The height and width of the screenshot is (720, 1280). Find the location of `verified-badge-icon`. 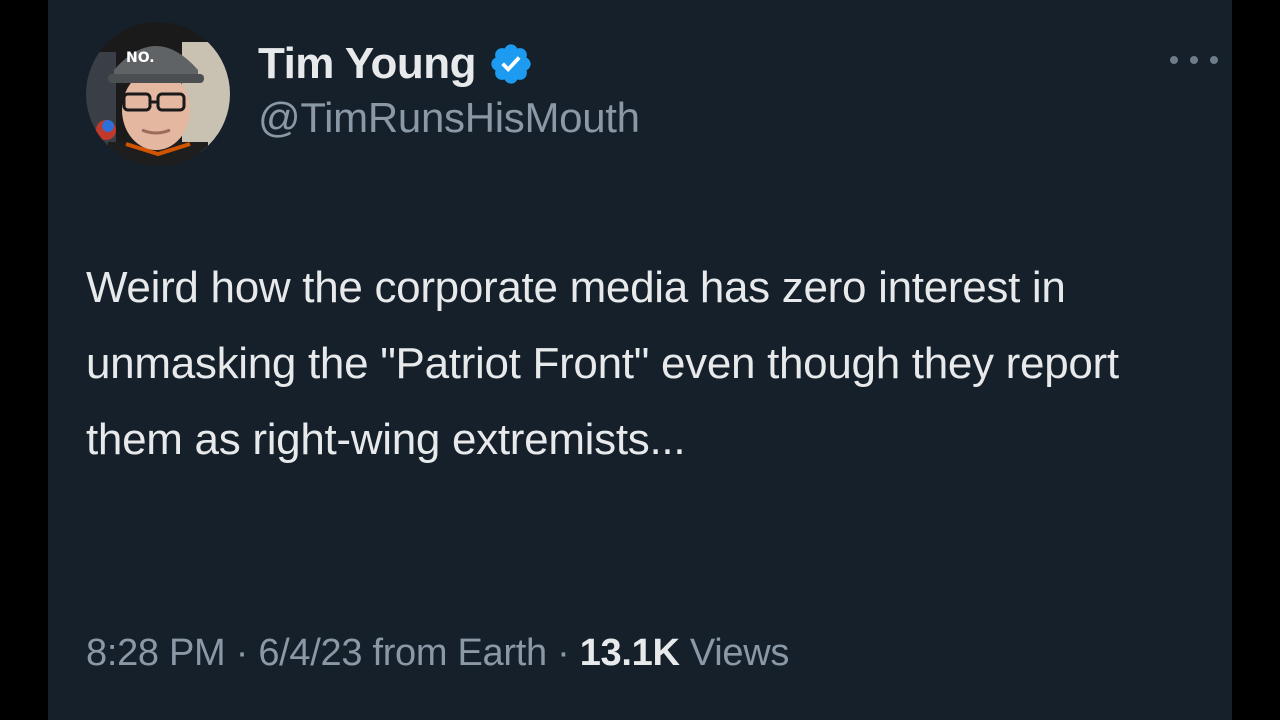

verified-badge-icon is located at coordinates (511, 64).